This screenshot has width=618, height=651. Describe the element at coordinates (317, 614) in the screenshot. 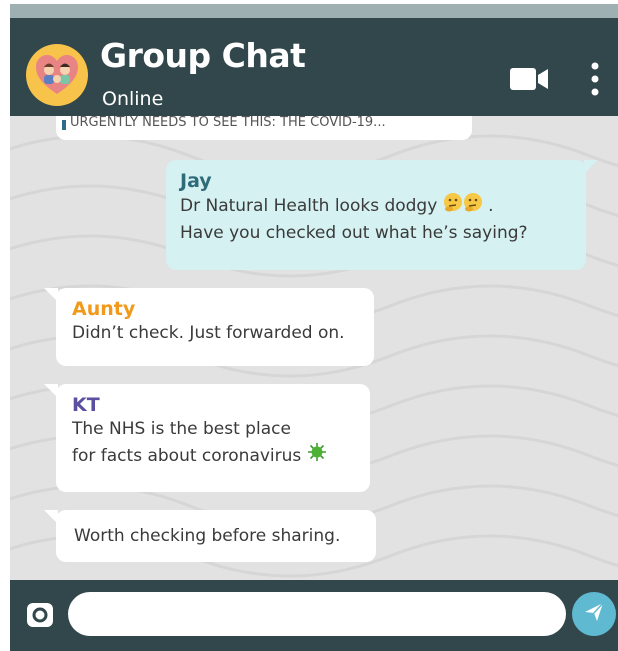

I see `message-input` at that location.